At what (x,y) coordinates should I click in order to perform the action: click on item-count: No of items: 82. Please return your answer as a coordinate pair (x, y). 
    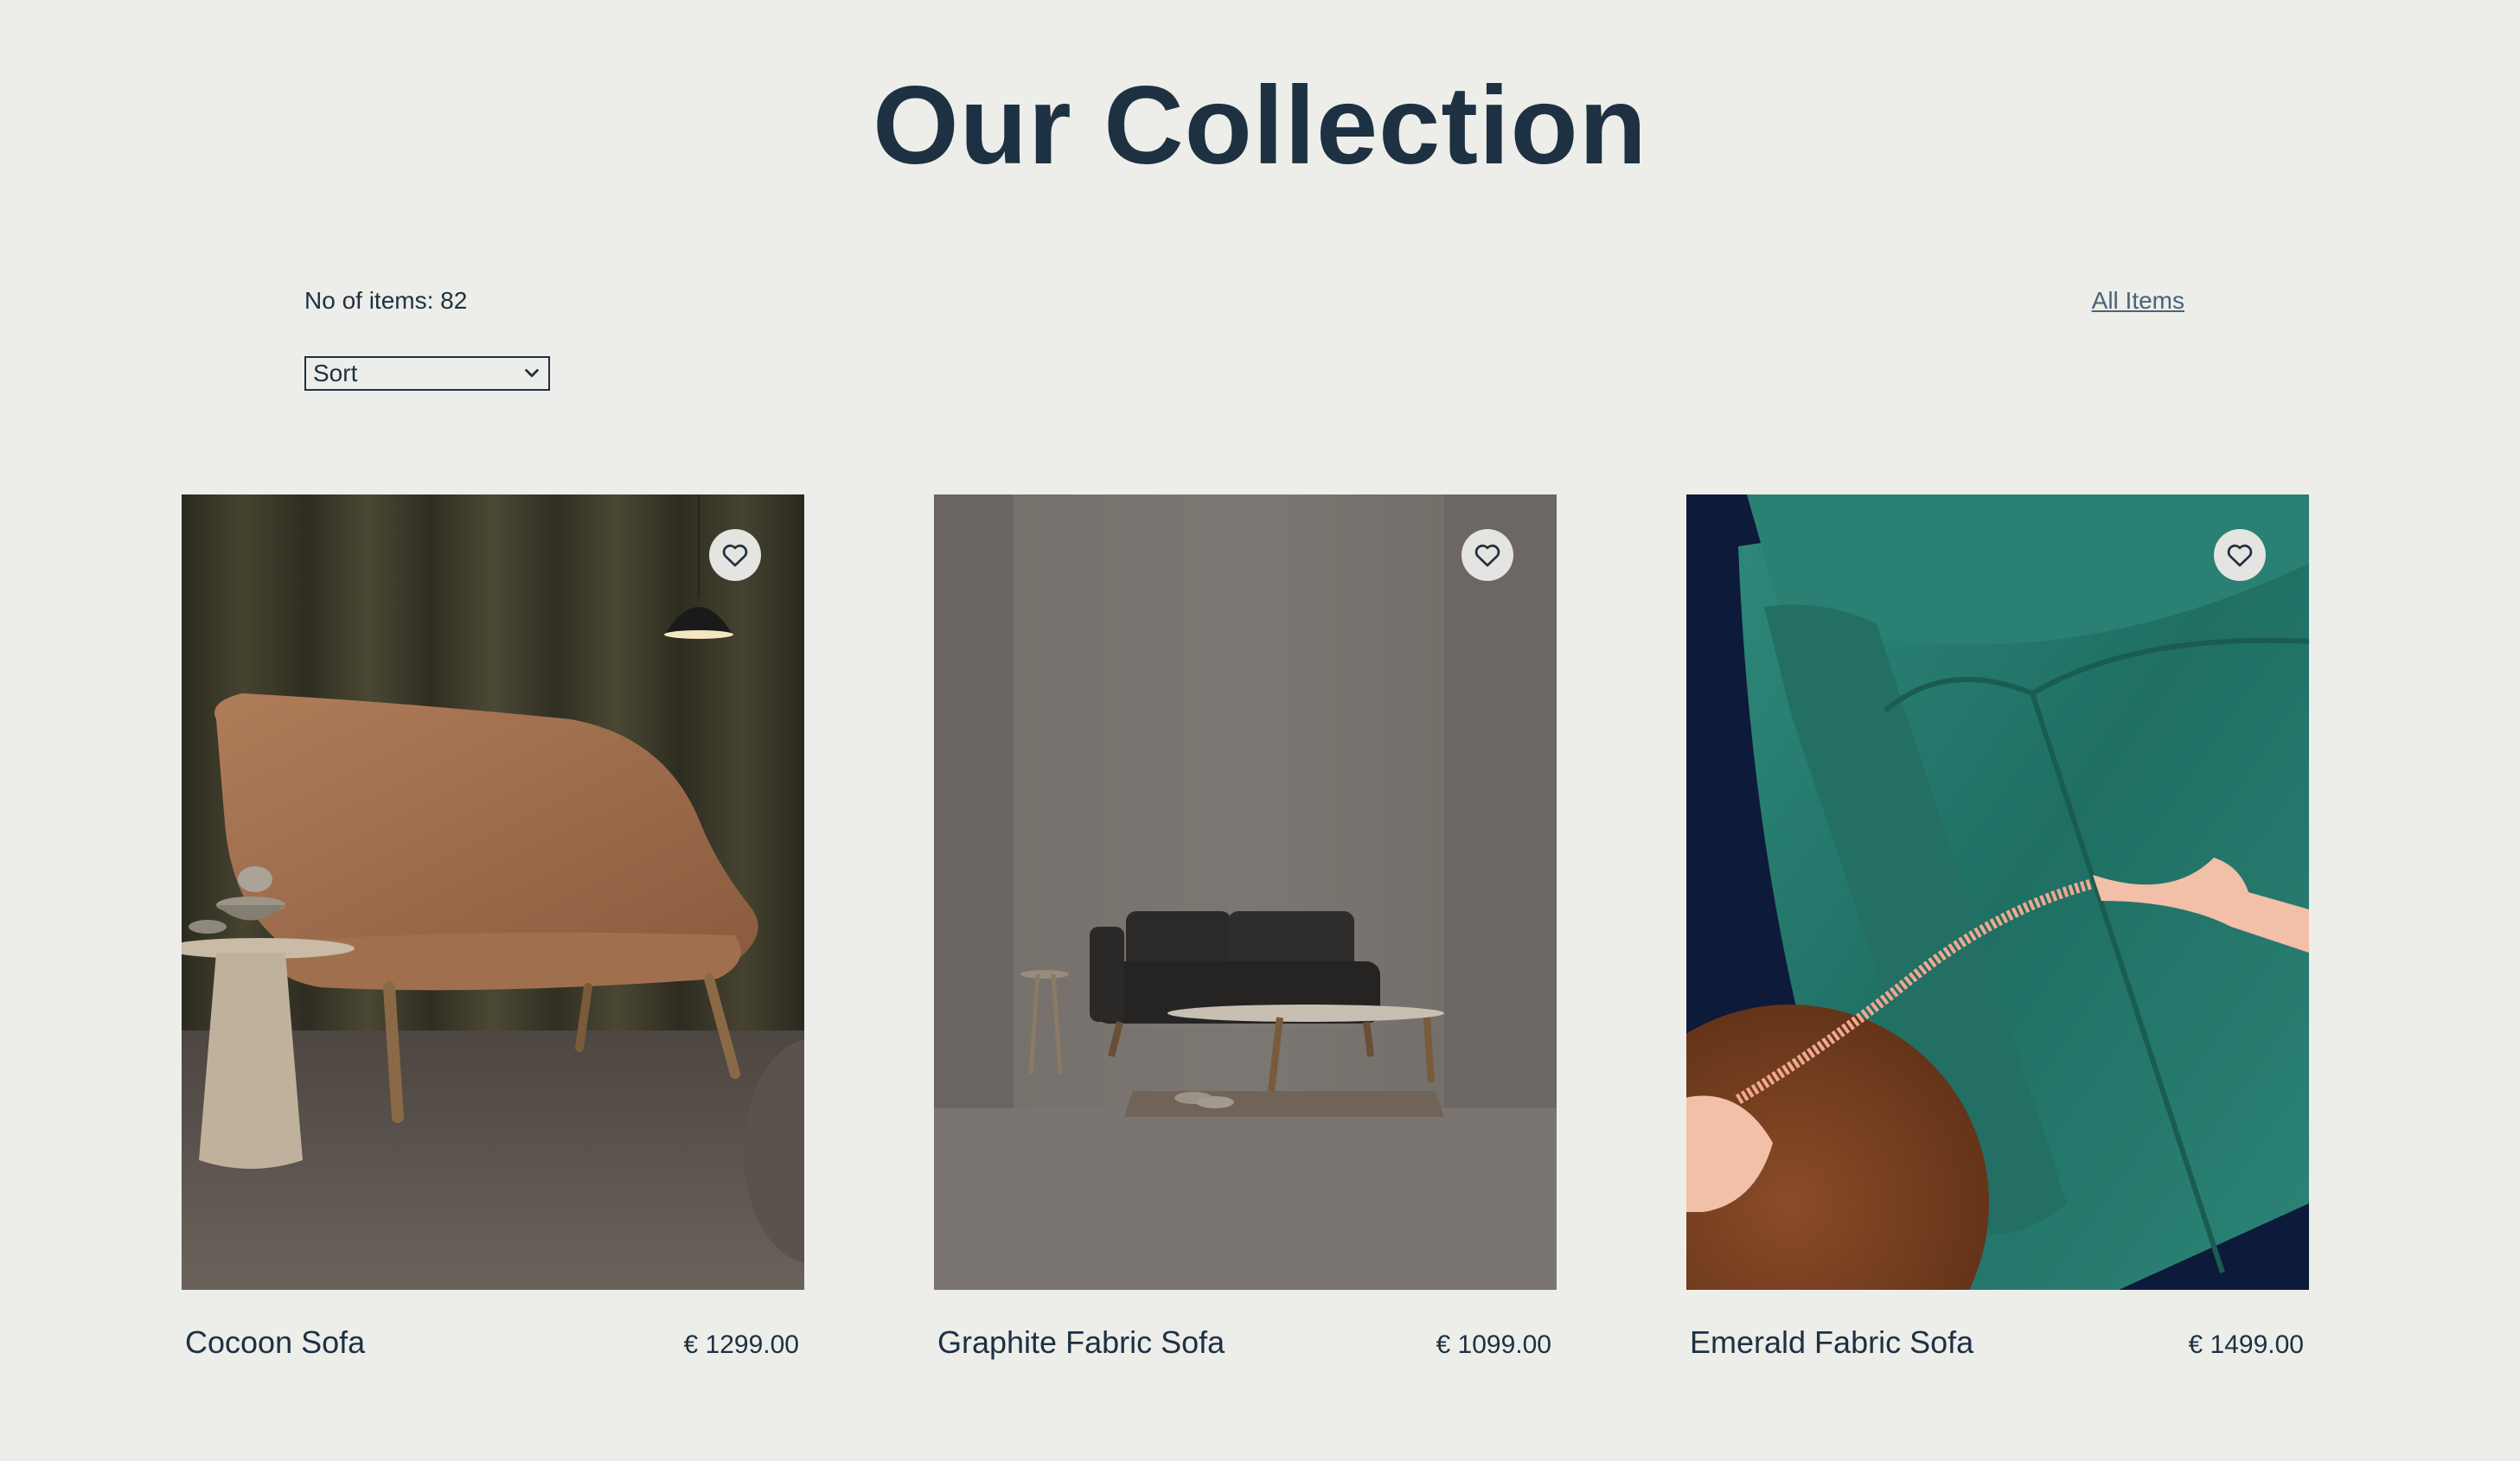
    Looking at the image, I should click on (386, 300).